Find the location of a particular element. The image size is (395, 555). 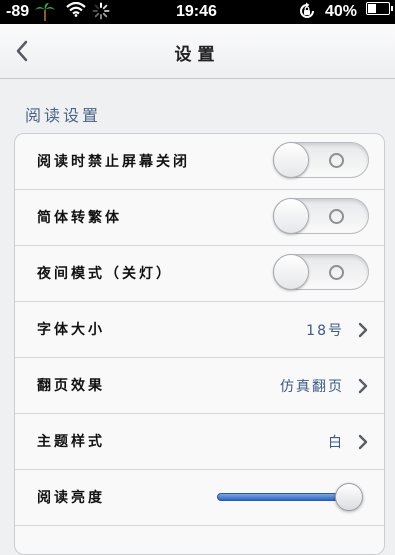

theme-style-value: 白 is located at coordinates (336, 443).